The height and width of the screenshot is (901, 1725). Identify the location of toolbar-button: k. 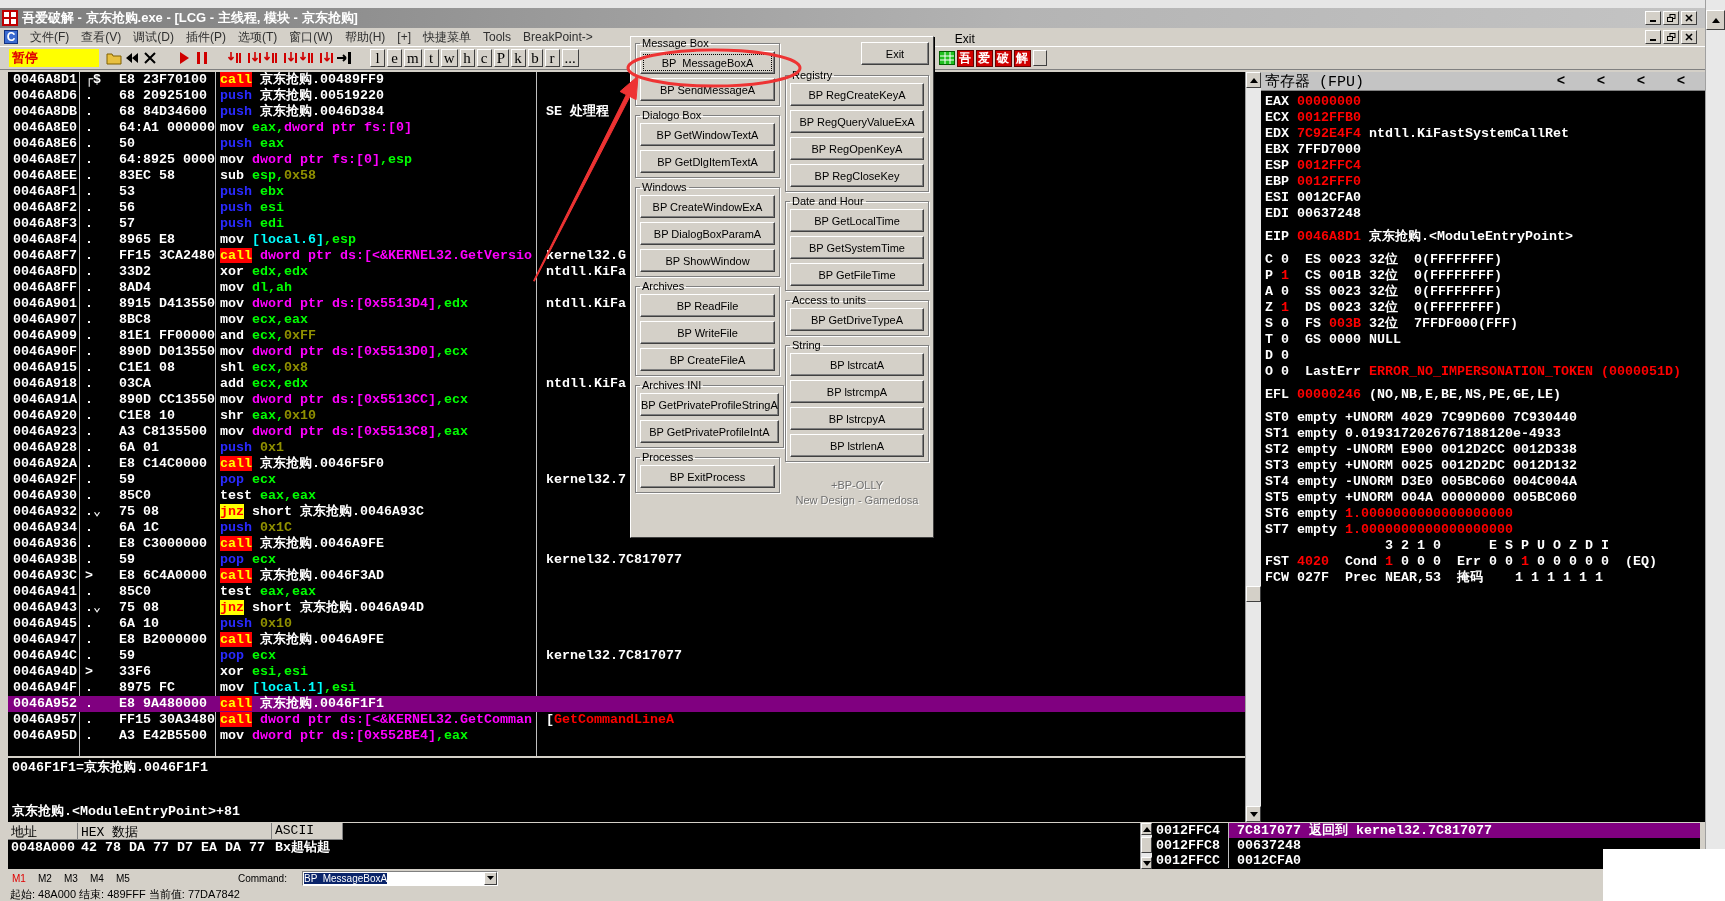
(518, 58).